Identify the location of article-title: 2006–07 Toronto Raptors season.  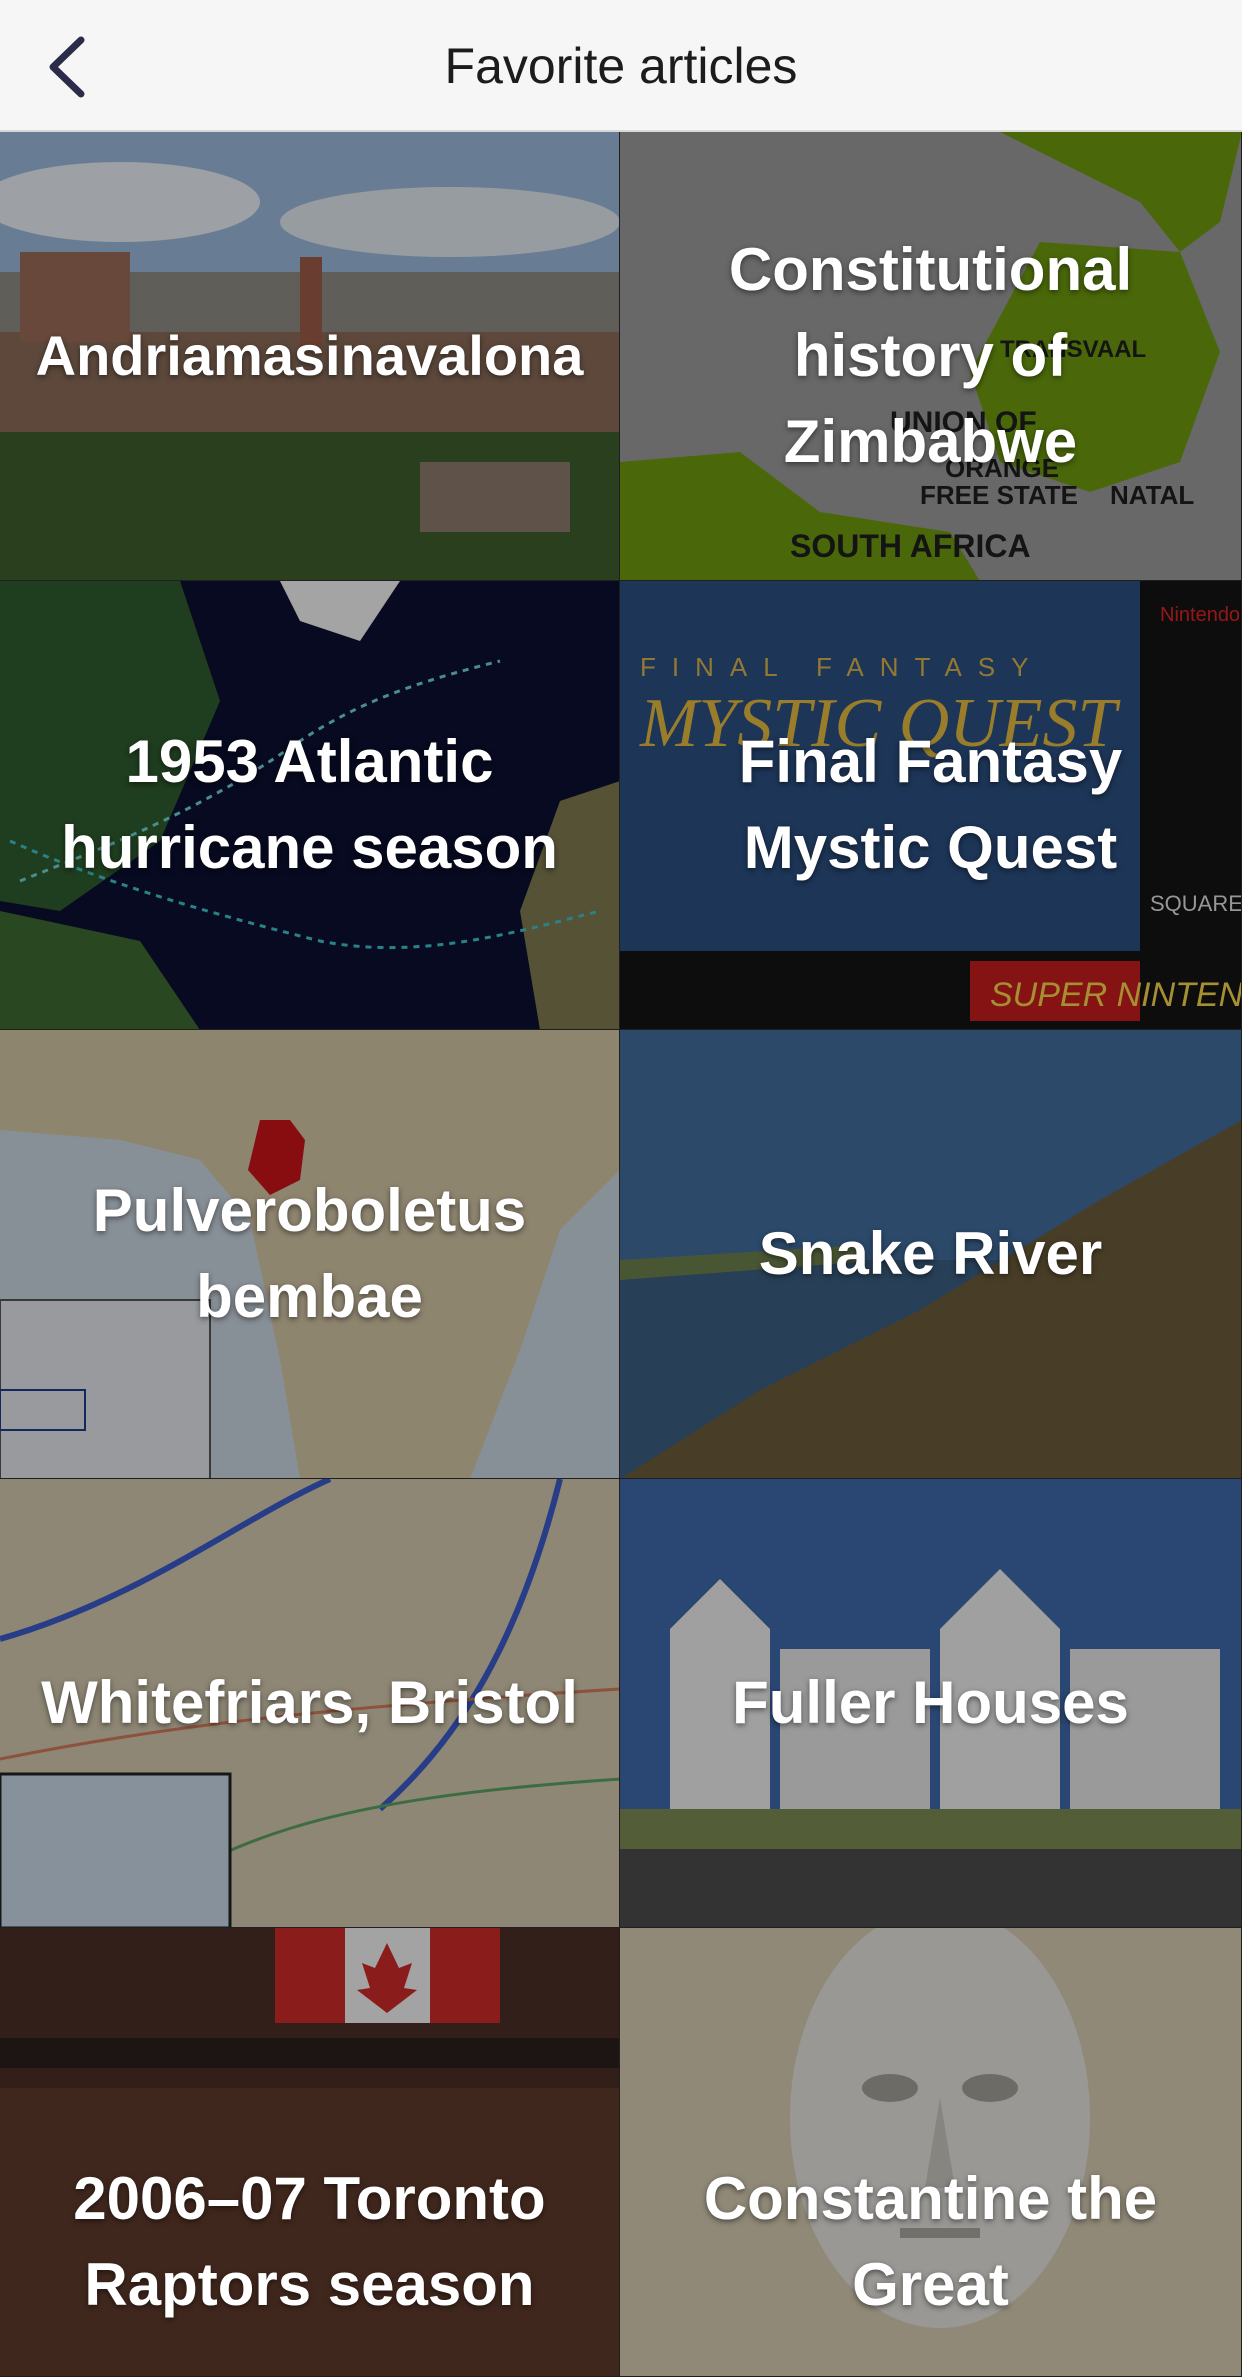
(309, 2241).